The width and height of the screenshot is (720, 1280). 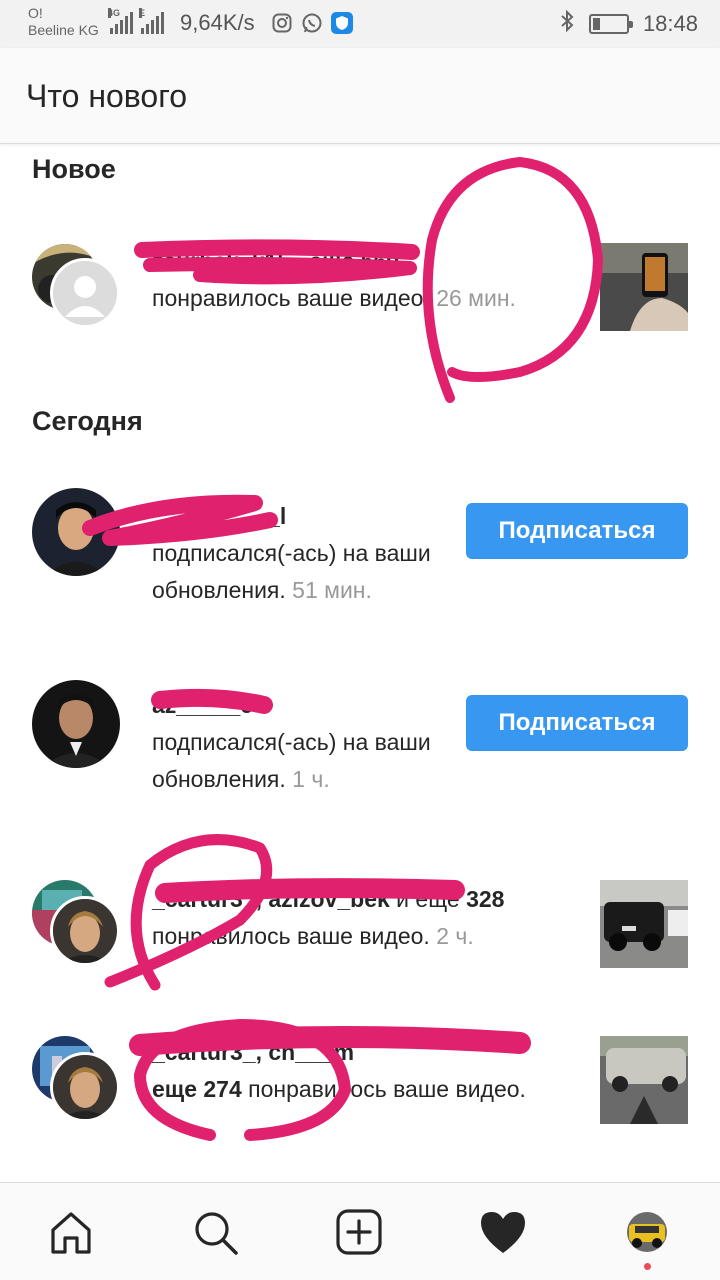 What do you see at coordinates (476, 298) in the screenshot?
I see `timestamp: 26 мин.` at bounding box center [476, 298].